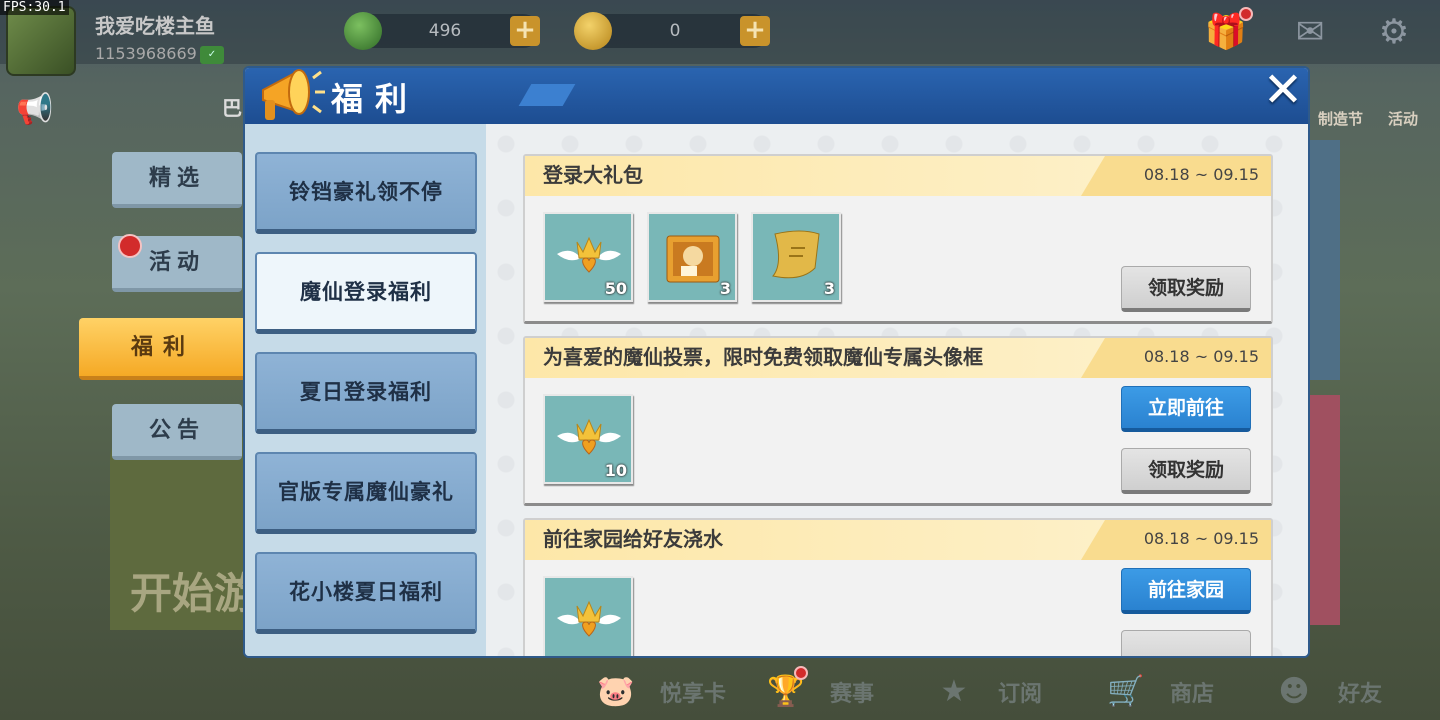 The image size is (1440, 720). What do you see at coordinates (1160, 692) in the screenshot?
I see `nav-shop: 🛒 商店` at bounding box center [1160, 692].